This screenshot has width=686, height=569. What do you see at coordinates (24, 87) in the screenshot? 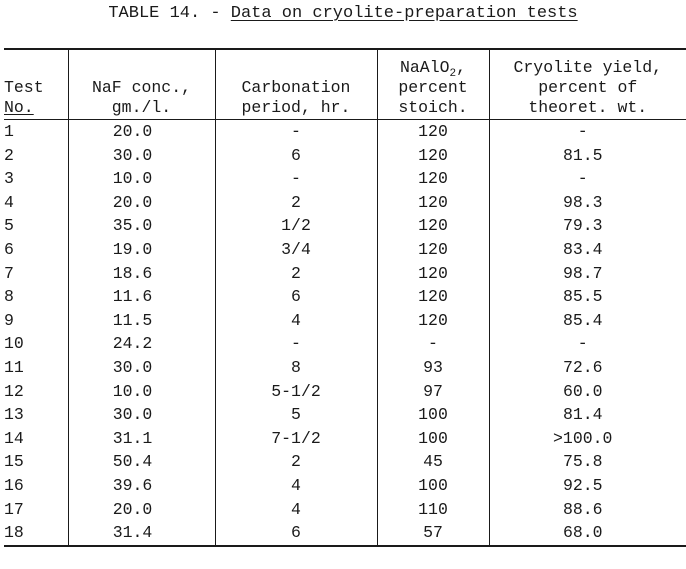
I see `header-line: Test` at bounding box center [24, 87].